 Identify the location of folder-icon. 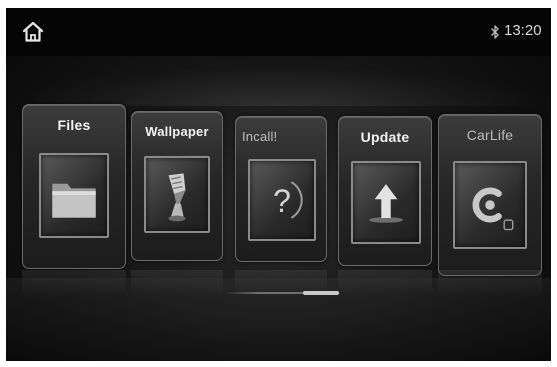
(74, 200).